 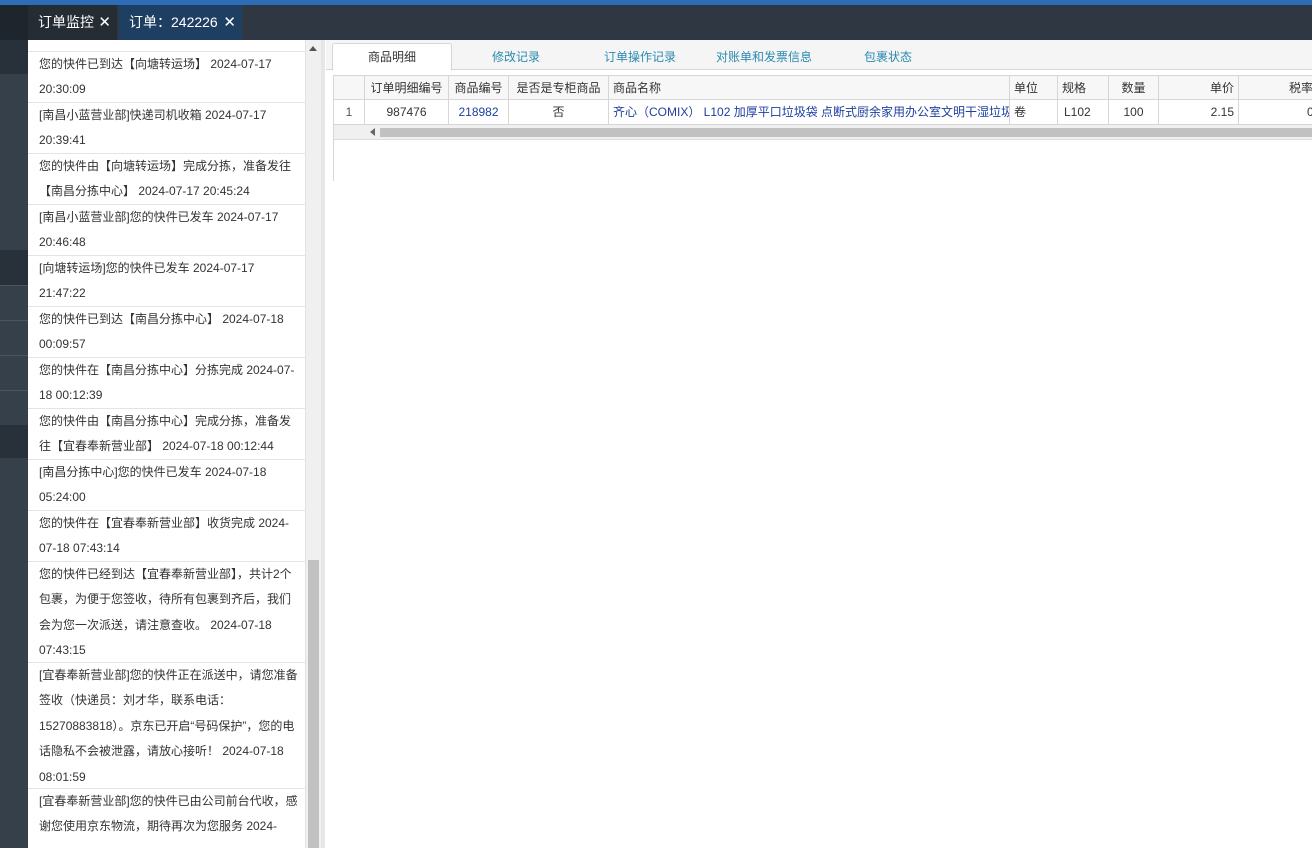 I want to click on column-header: 单位, so click(x=1034, y=87).